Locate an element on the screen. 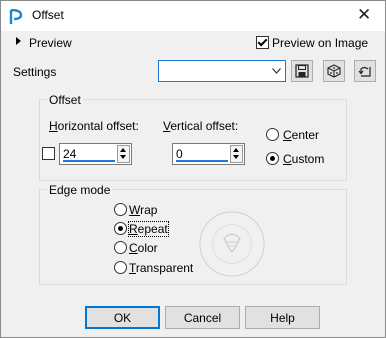 This screenshot has width=386, height=338. vertical-offset-label: Vertical offset: is located at coordinates (201, 126).